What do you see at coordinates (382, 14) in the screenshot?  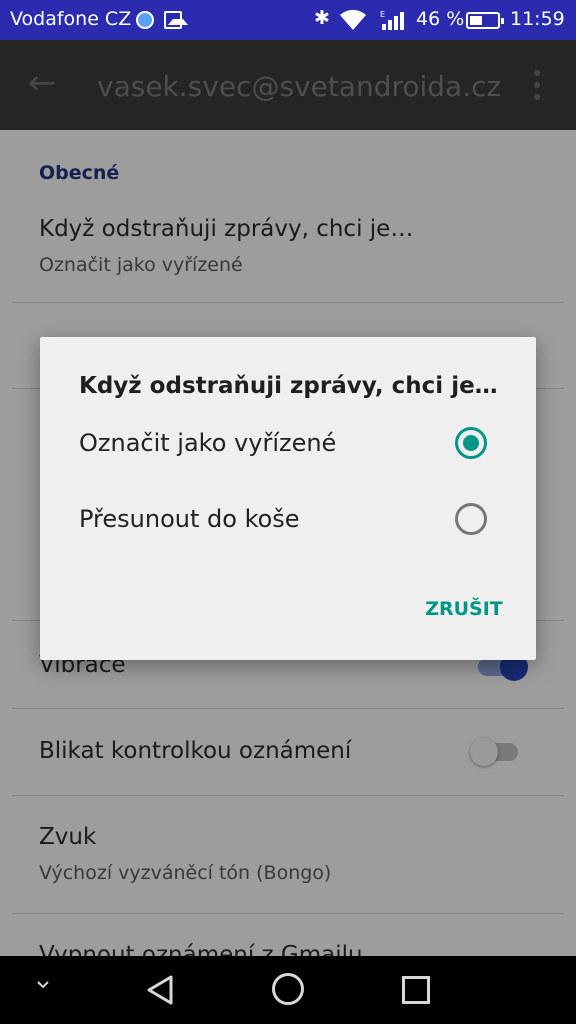 I see `network-type-label: E` at bounding box center [382, 14].